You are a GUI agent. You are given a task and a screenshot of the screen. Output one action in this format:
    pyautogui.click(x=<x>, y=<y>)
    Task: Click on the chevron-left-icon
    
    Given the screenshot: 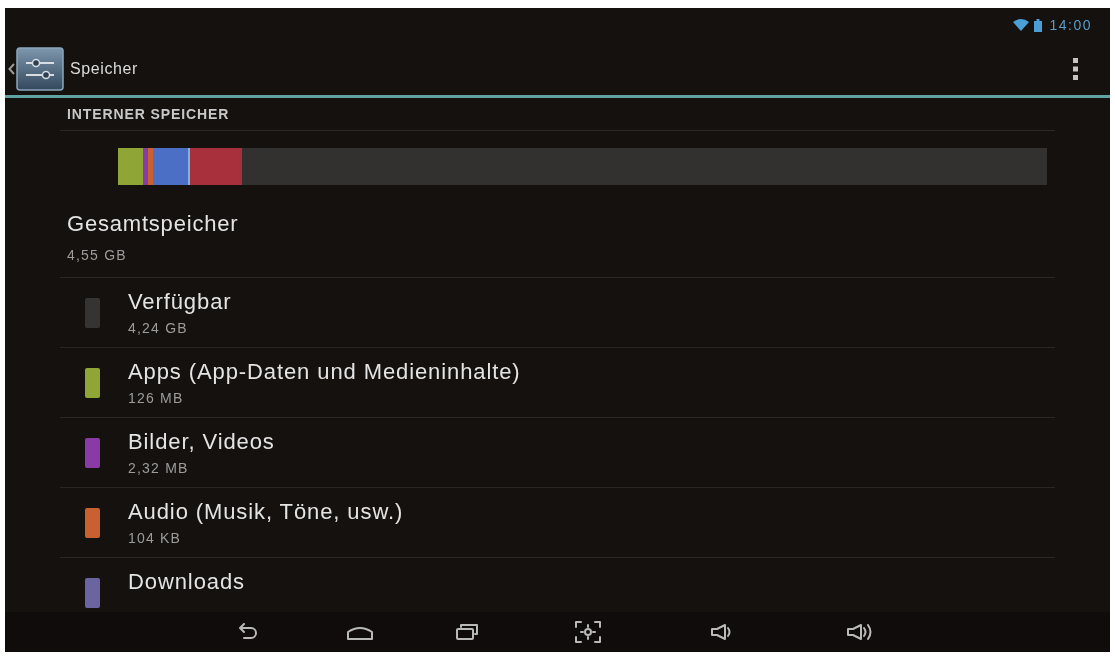 What is the action you would take?
    pyautogui.click(x=11, y=68)
    